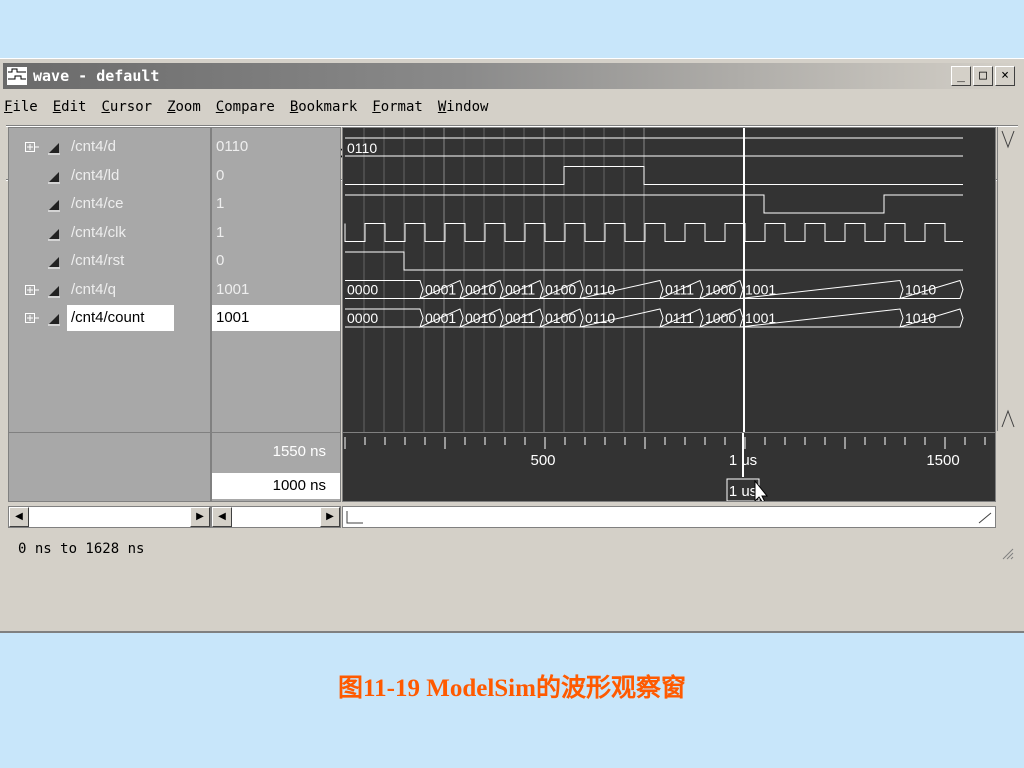 The height and width of the screenshot is (768, 1024). I want to click on wave-q-label: 1010, so click(920, 290).